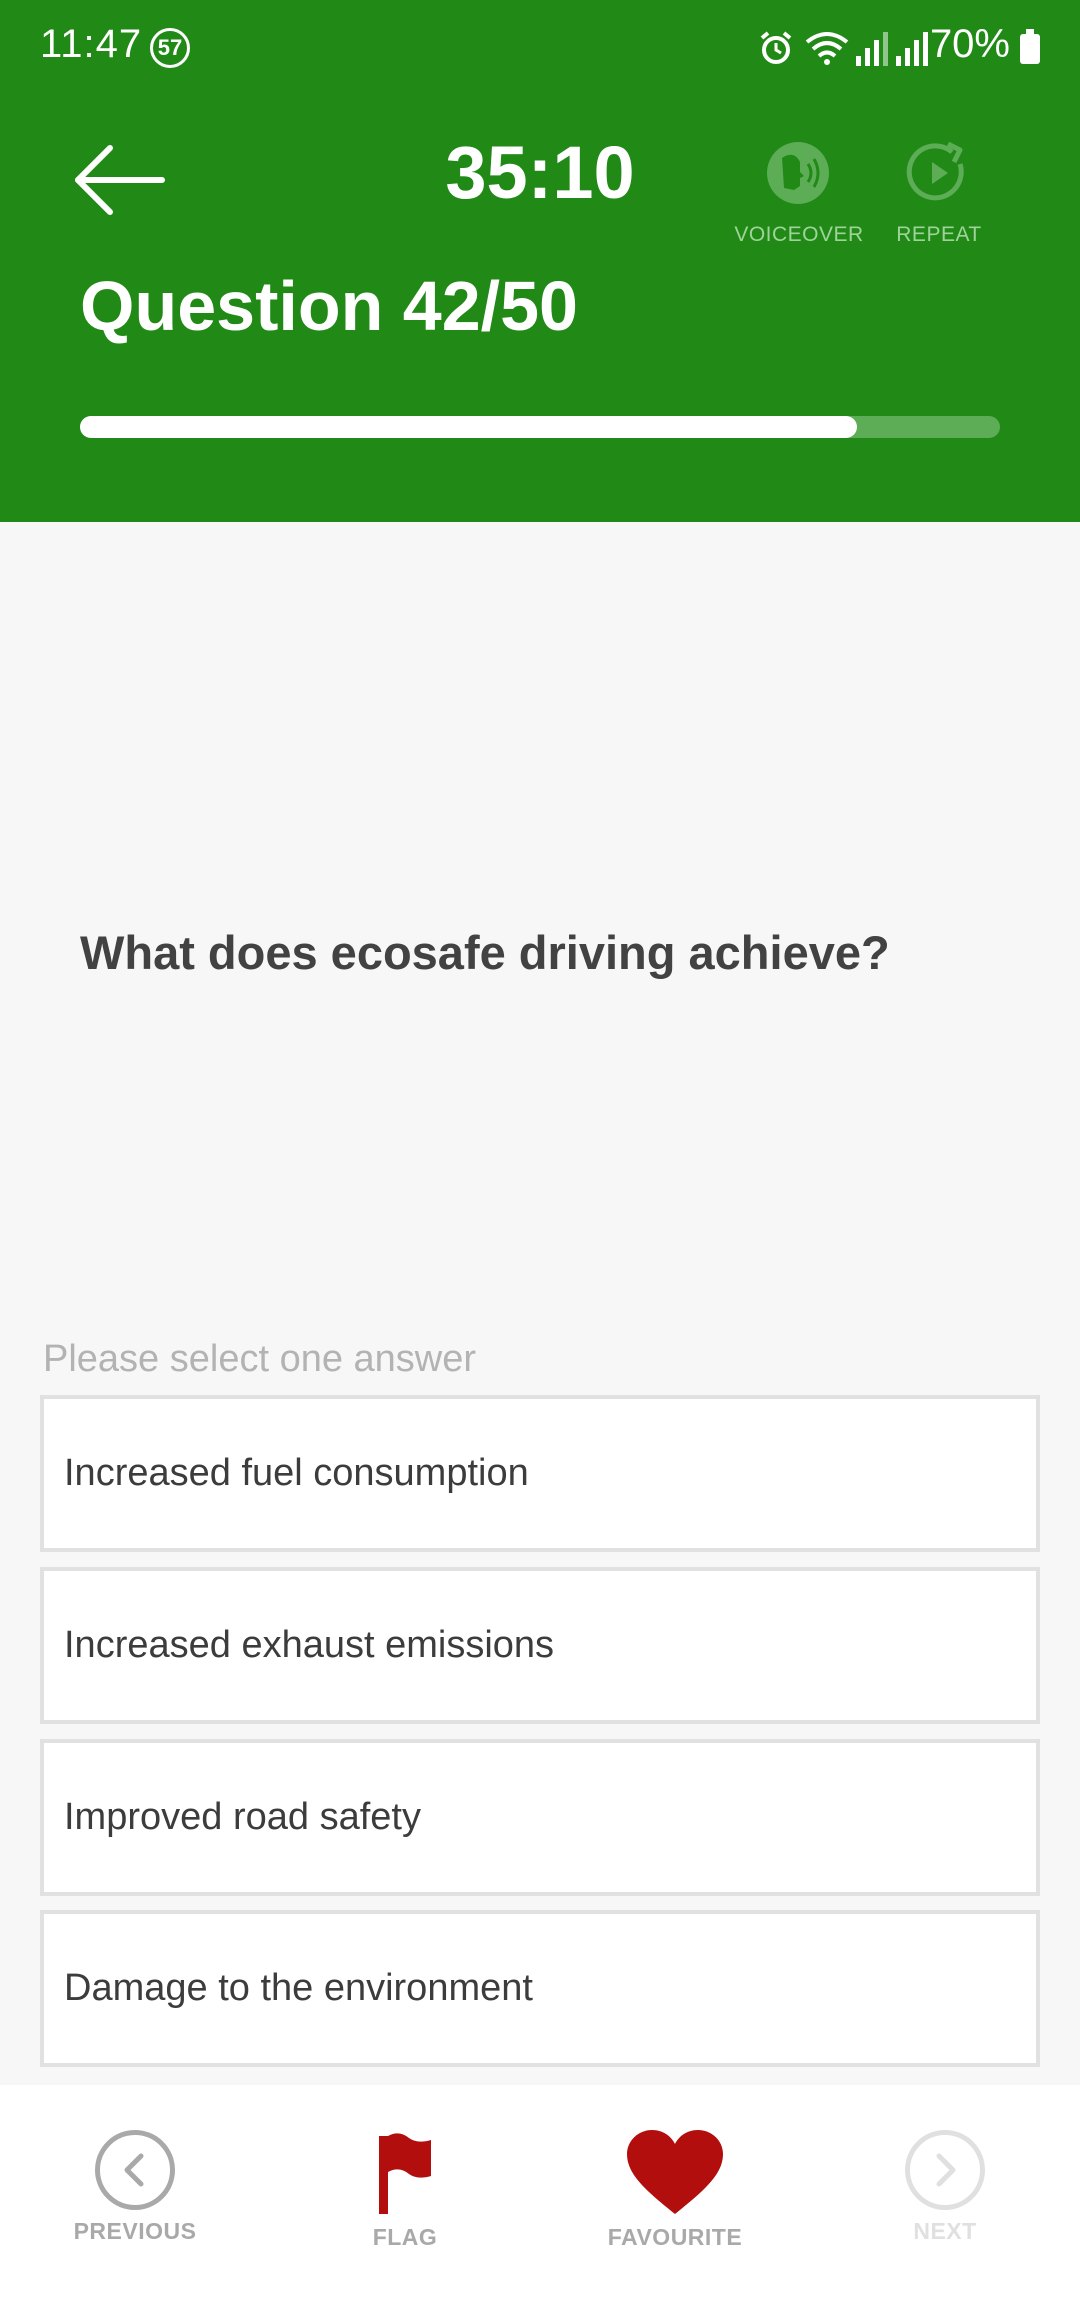  Describe the element at coordinates (799, 234) in the screenshot. I see `voiceover-label: VOICEOVER` at that location.